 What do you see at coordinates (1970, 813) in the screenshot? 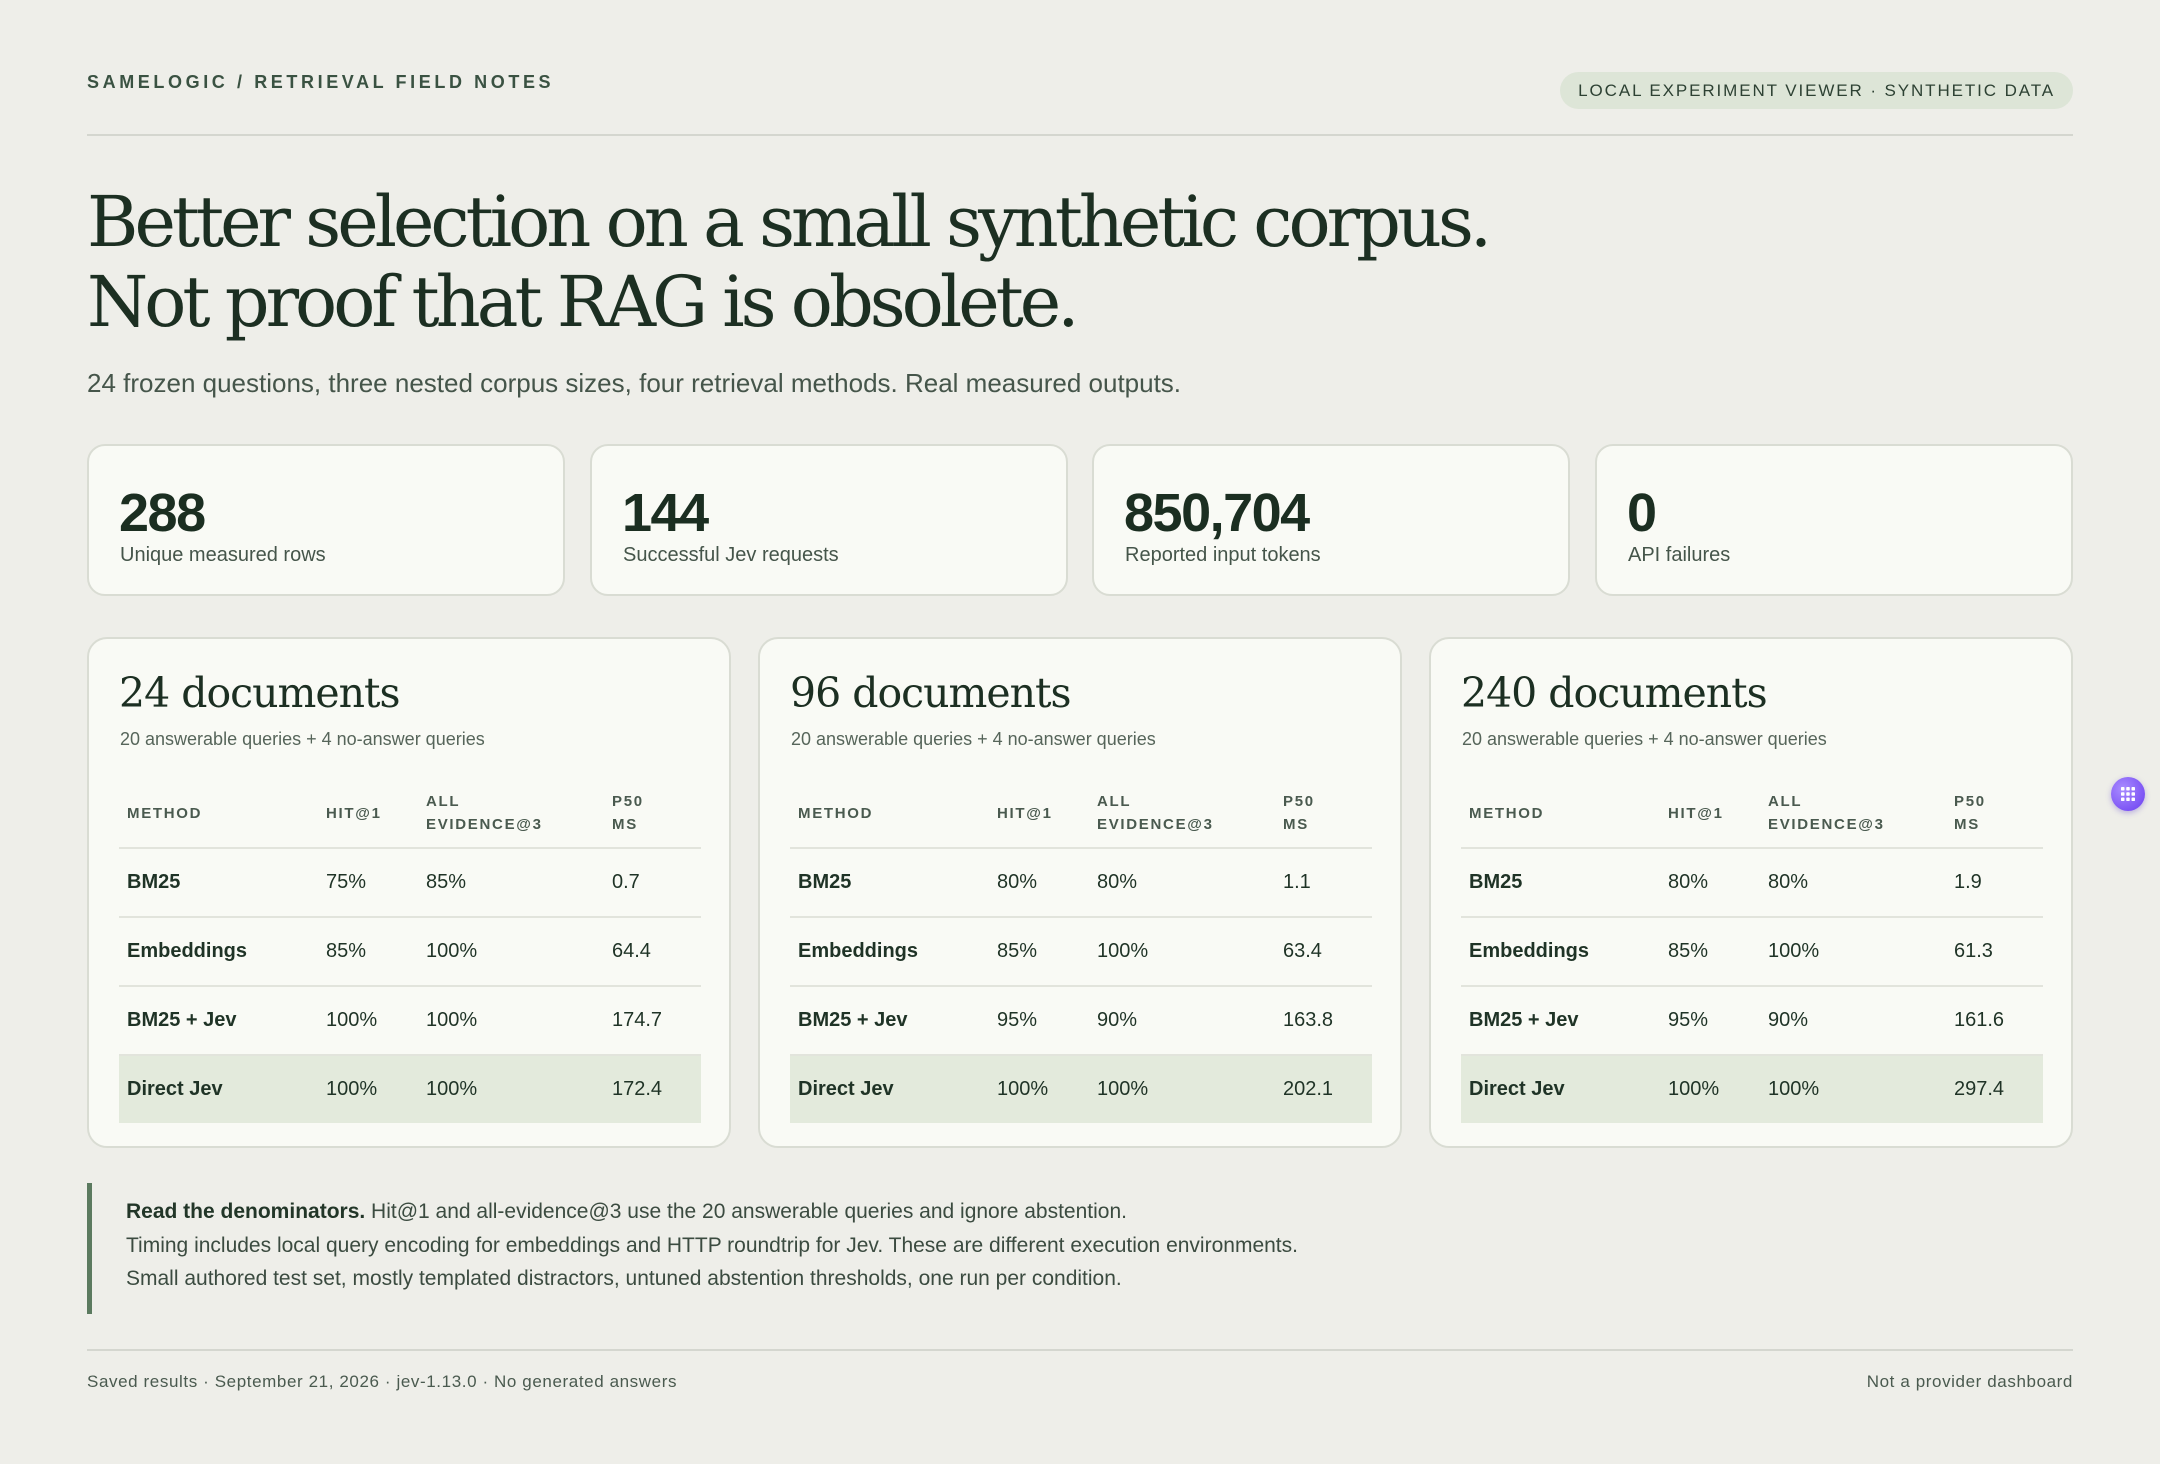
I see `column-header-p50: P50 MS` at bounding box center [1970, 813].